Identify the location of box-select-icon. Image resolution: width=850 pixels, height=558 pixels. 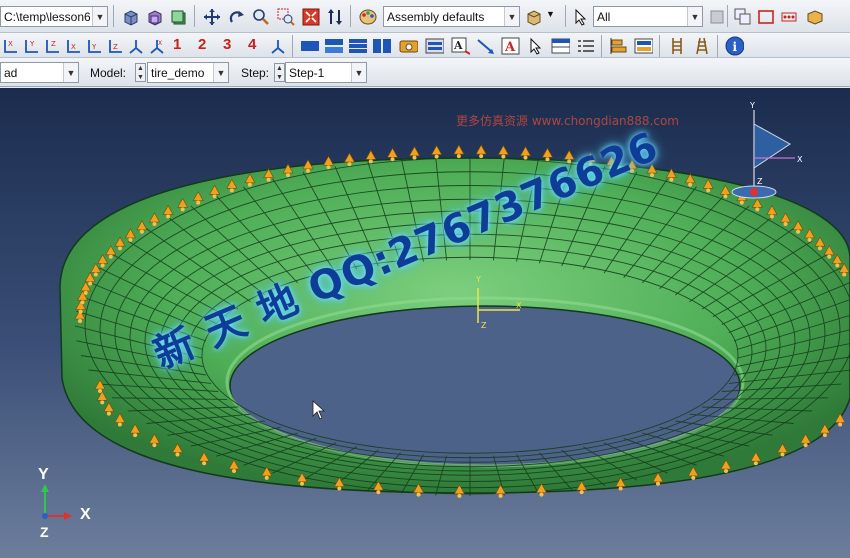
(765, 16).